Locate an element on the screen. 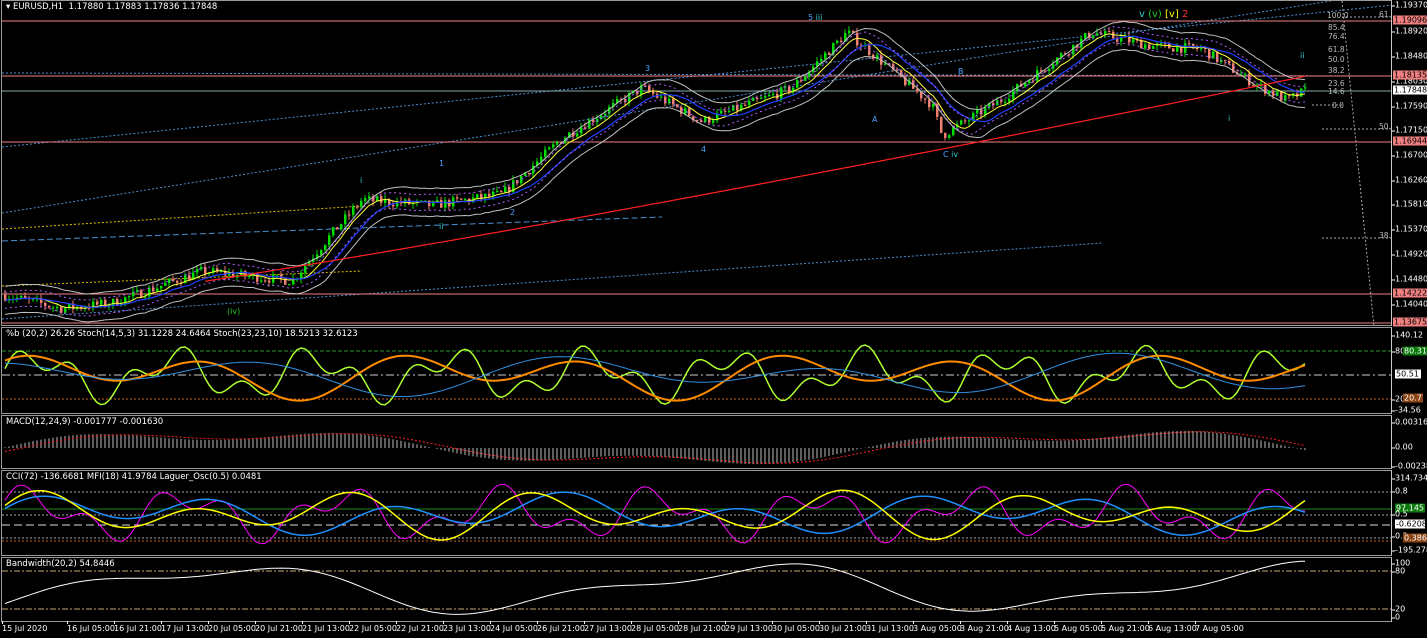  price-tick: 1.14920 is located at coordinates (1409, 254).